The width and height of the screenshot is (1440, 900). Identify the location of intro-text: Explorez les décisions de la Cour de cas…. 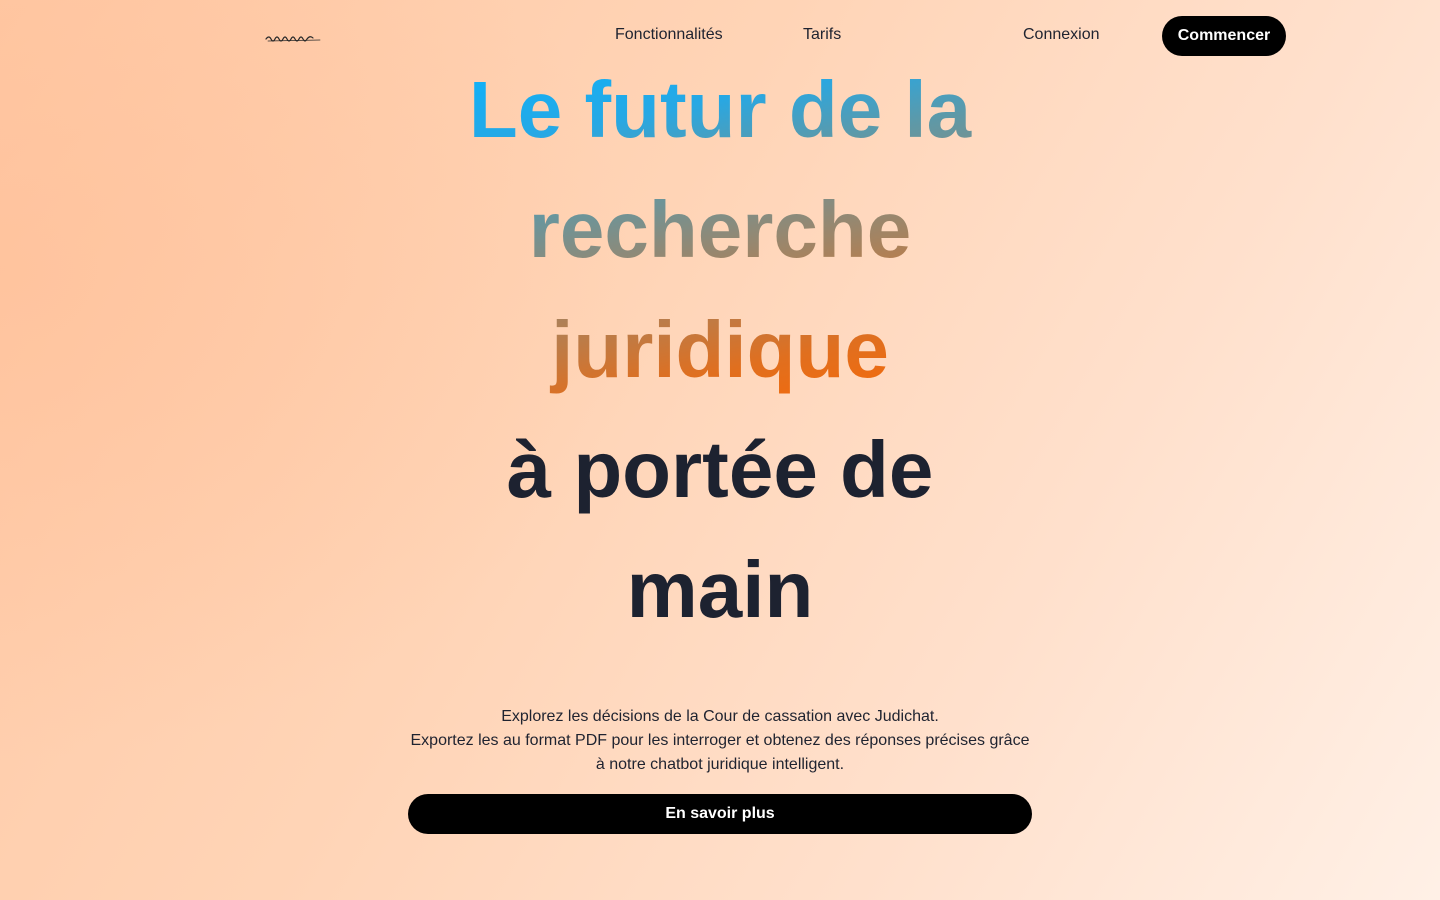
(720, 741).